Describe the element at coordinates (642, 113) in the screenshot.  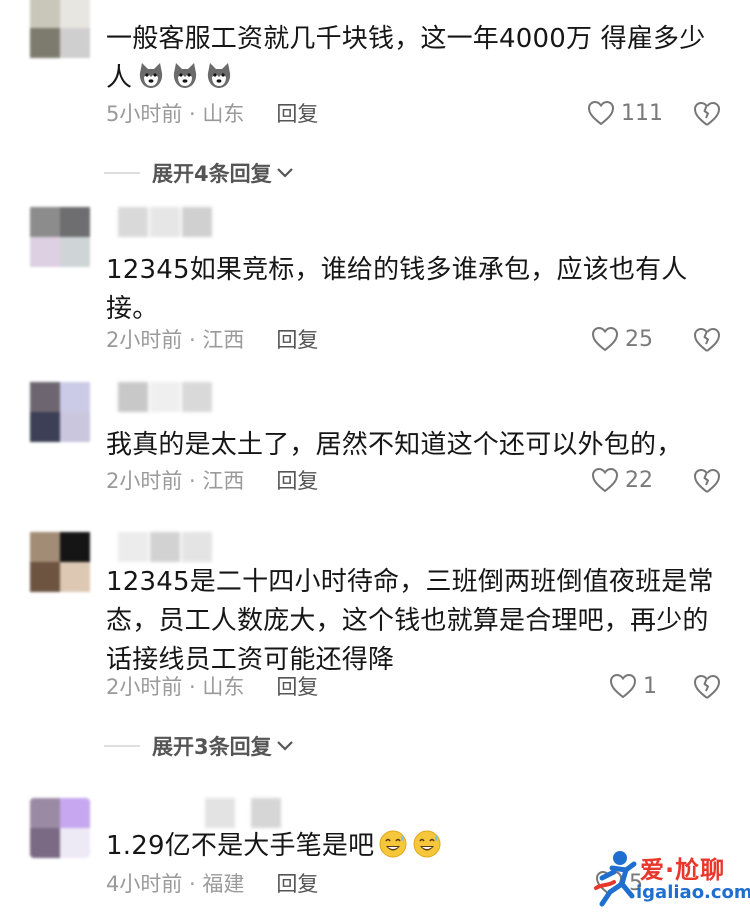
I see `like-count: 111` at that location.